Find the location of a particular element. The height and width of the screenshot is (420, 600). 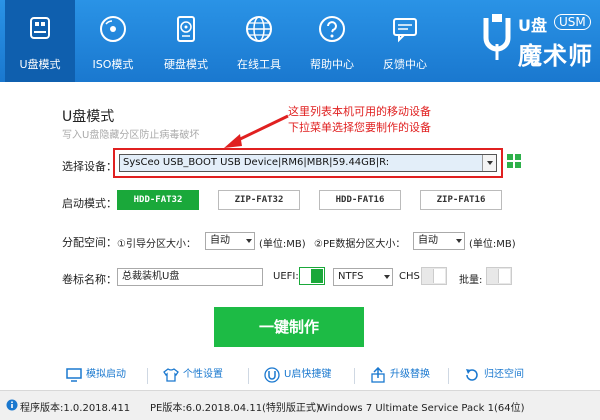

brand-name: 魔术师 is located at coordinates (555, 56).